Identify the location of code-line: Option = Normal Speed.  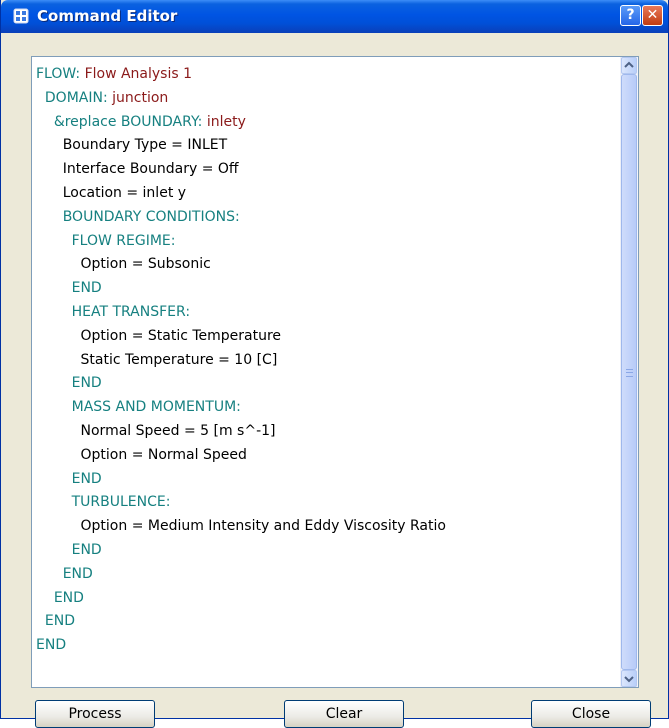
(329, 456).